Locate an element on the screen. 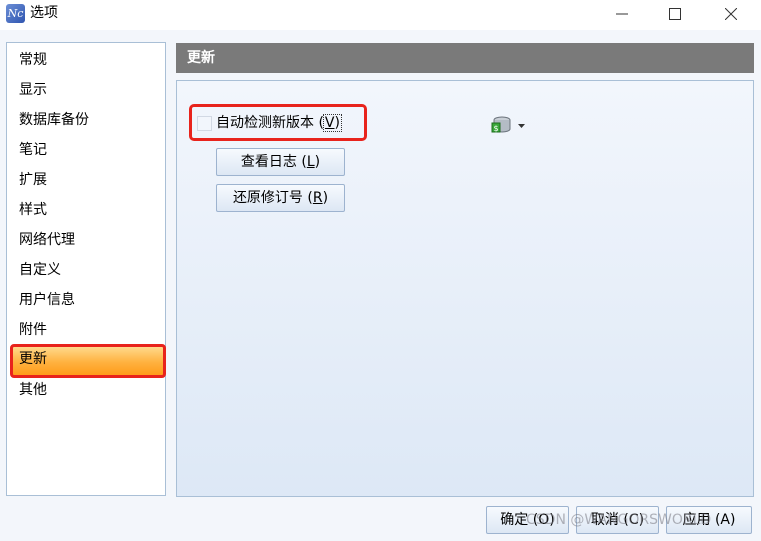  close-icon is located at coordinates (731, 14).